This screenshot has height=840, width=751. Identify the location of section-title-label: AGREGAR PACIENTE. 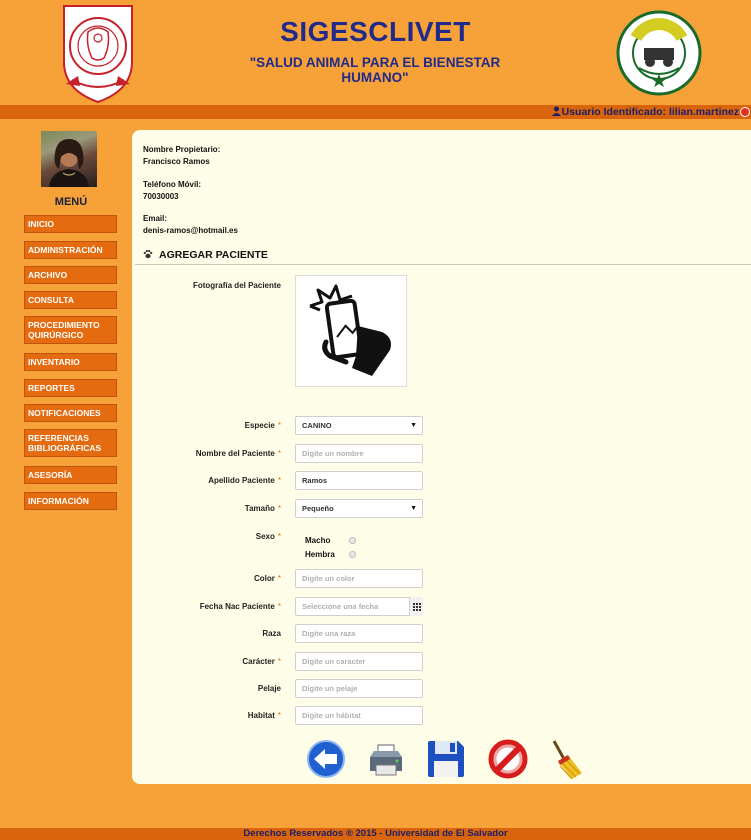
(213, 255).